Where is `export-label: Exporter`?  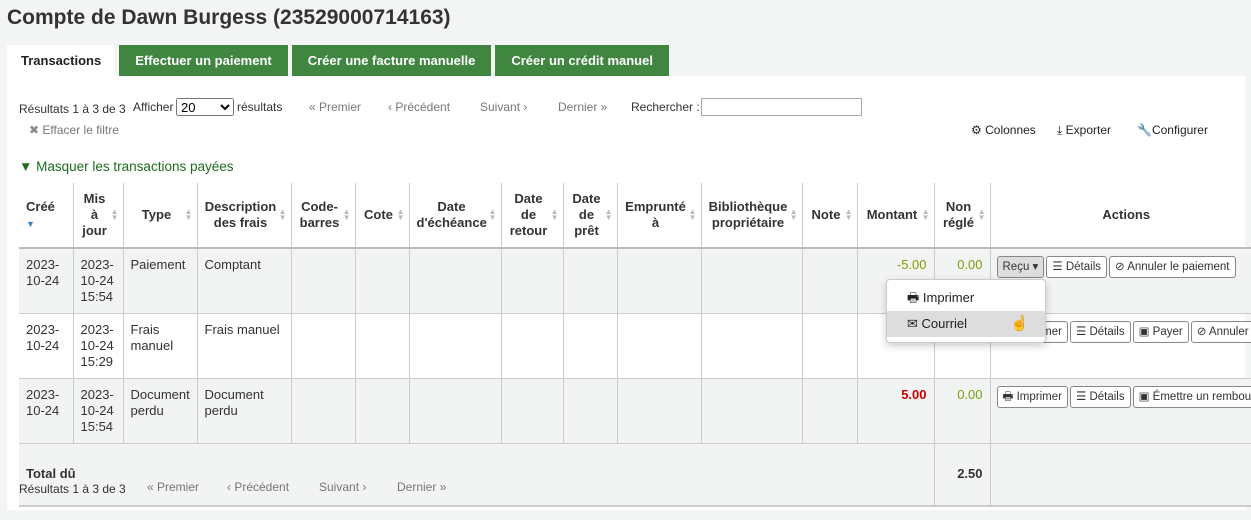 export-label: Exporter is located at coordinates (1088, 130).